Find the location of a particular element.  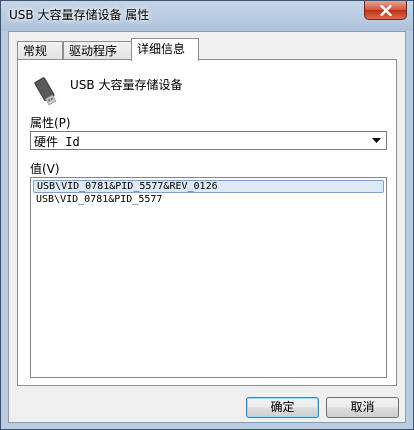

close-button is located at coordinates (385, 10).